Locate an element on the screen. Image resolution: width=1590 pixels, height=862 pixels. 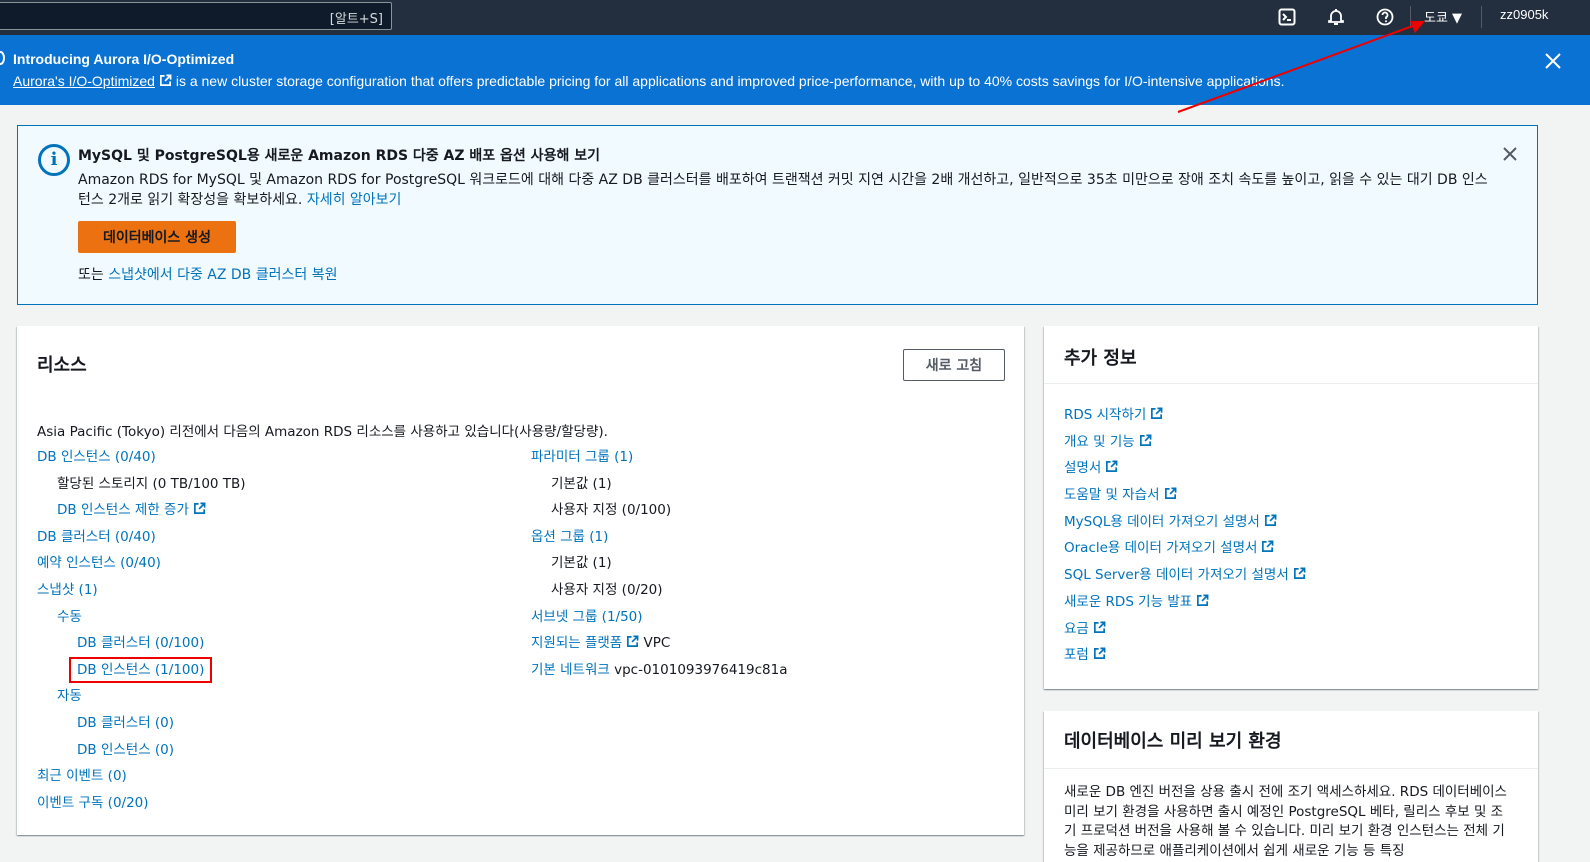
create-database-button: 데이터베이스 생성 is located at coordinates (157, 237).